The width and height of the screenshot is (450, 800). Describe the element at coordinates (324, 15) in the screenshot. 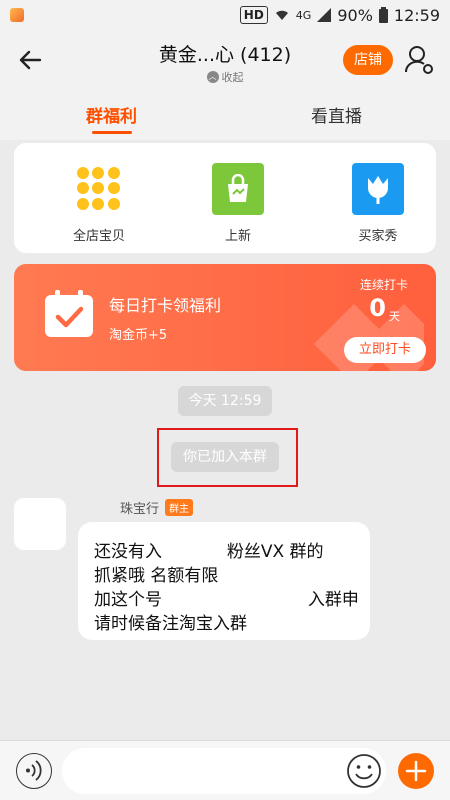

I see `signal-icon` at that location.